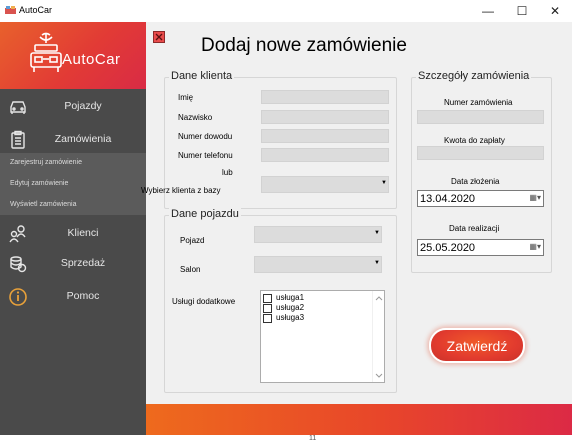 The image size is (572, 446). What do you see at coordinates (227, 172) in the screenshot?
I see `or-label: lub` at bounding box center [227, 172].